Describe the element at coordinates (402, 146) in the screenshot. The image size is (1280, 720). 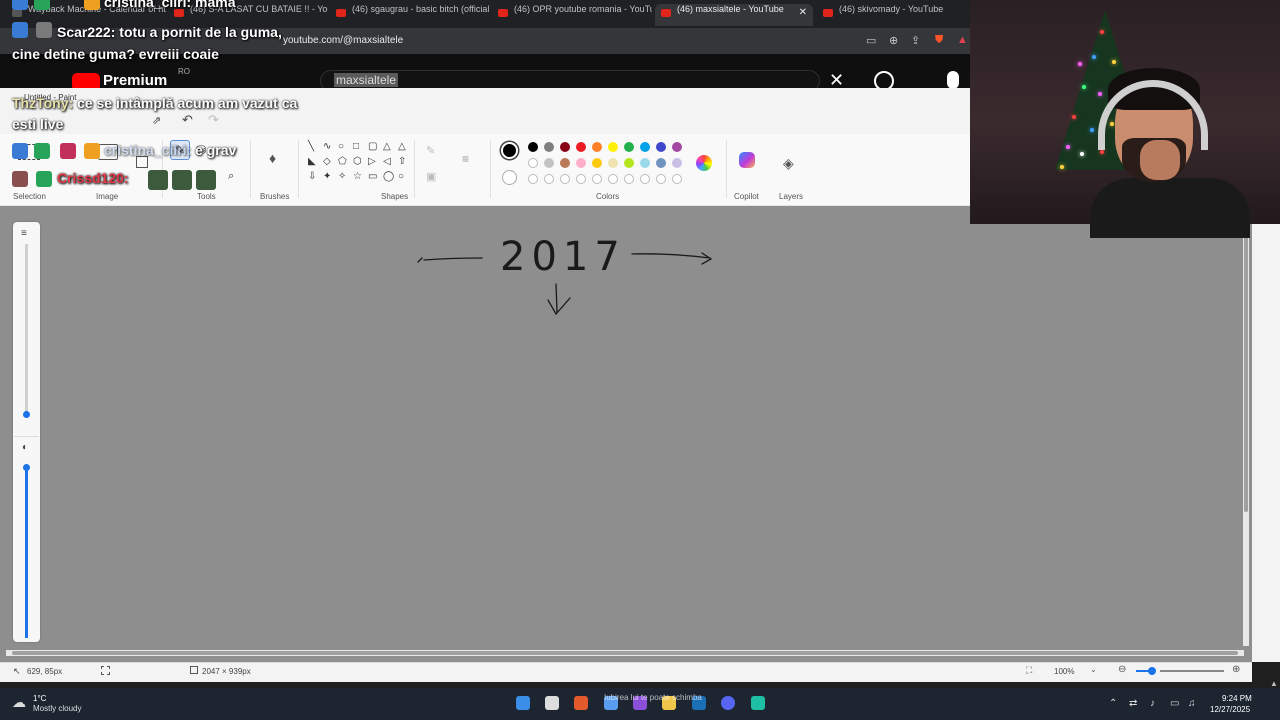
I see `triangle-shape-icon: △` at that location.